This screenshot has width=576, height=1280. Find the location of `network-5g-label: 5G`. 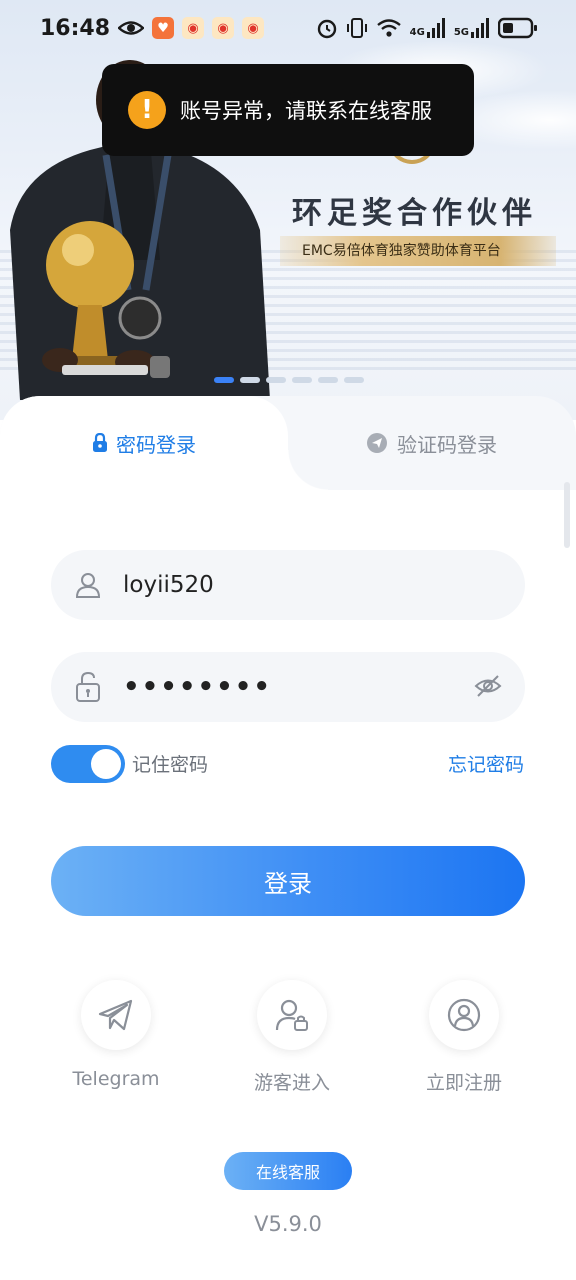

network-5g-label: 5G is located at coordinates (461, 32).